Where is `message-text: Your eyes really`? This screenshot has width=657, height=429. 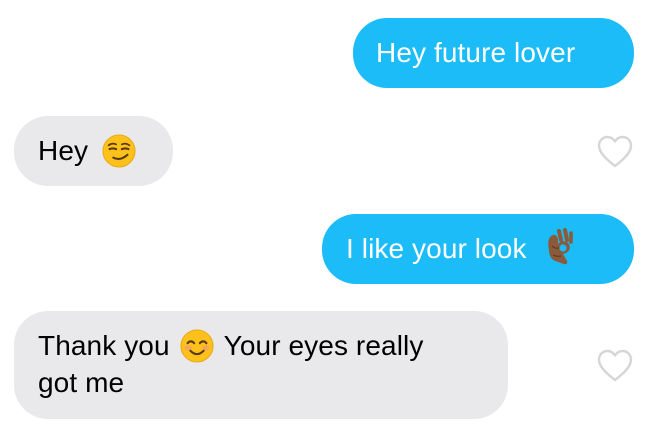
message-text: Your eyes really is located at coordinates (323, 345).